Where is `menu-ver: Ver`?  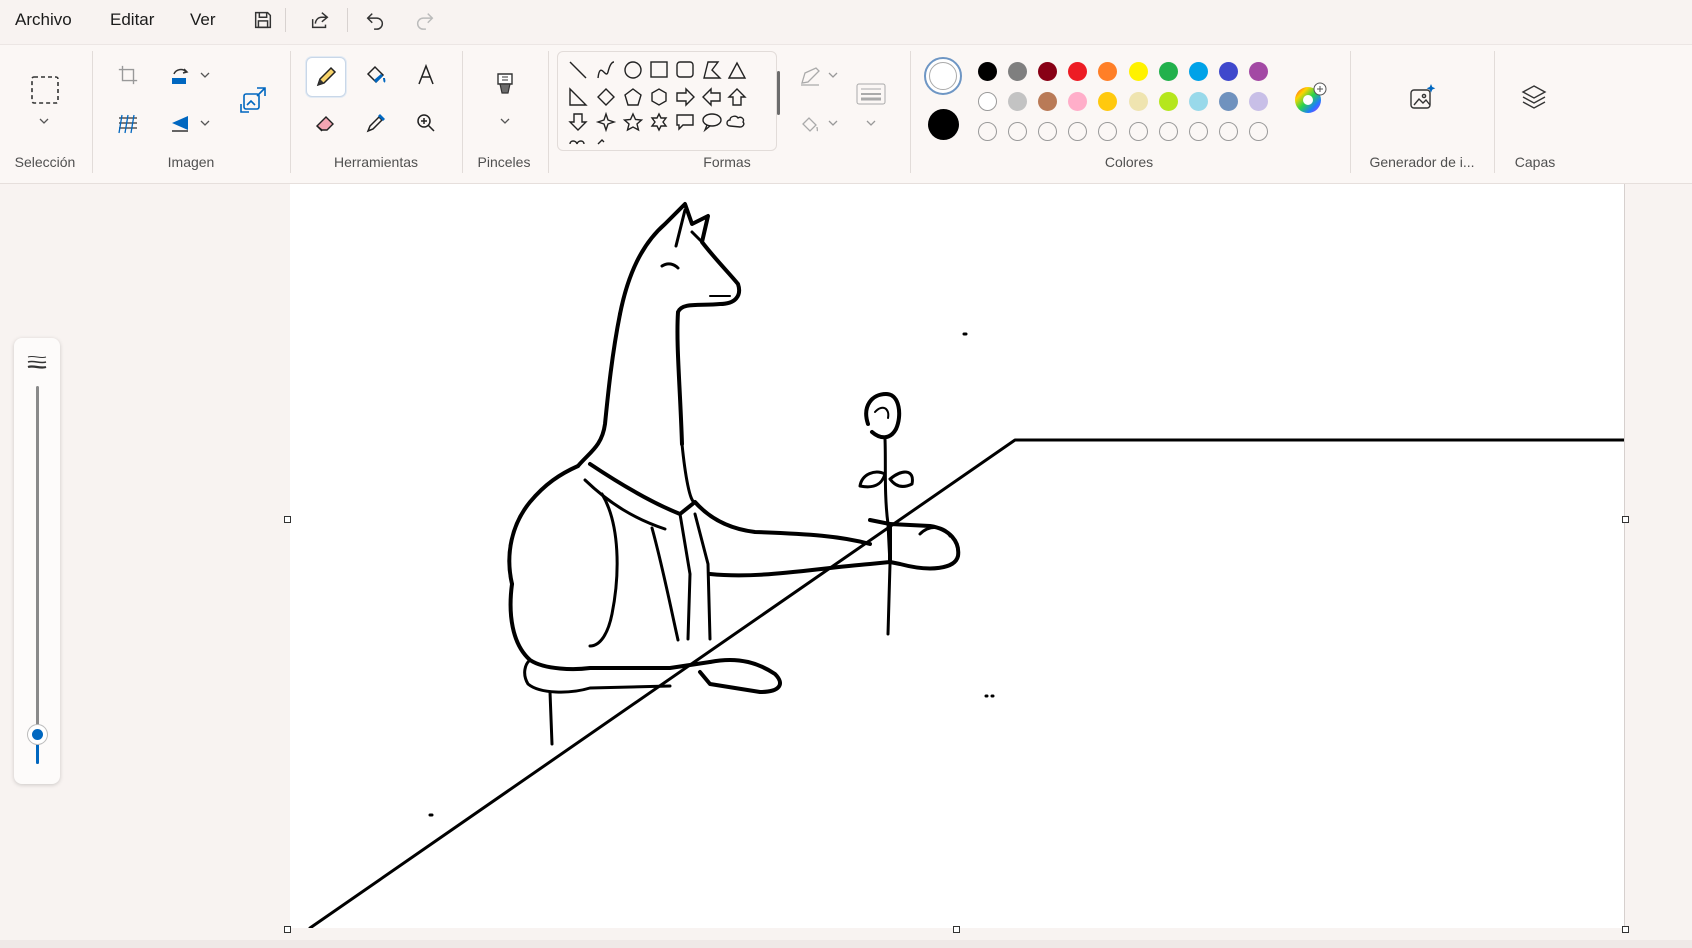
menu-ver: Ver is located at coordinates (203, 20).